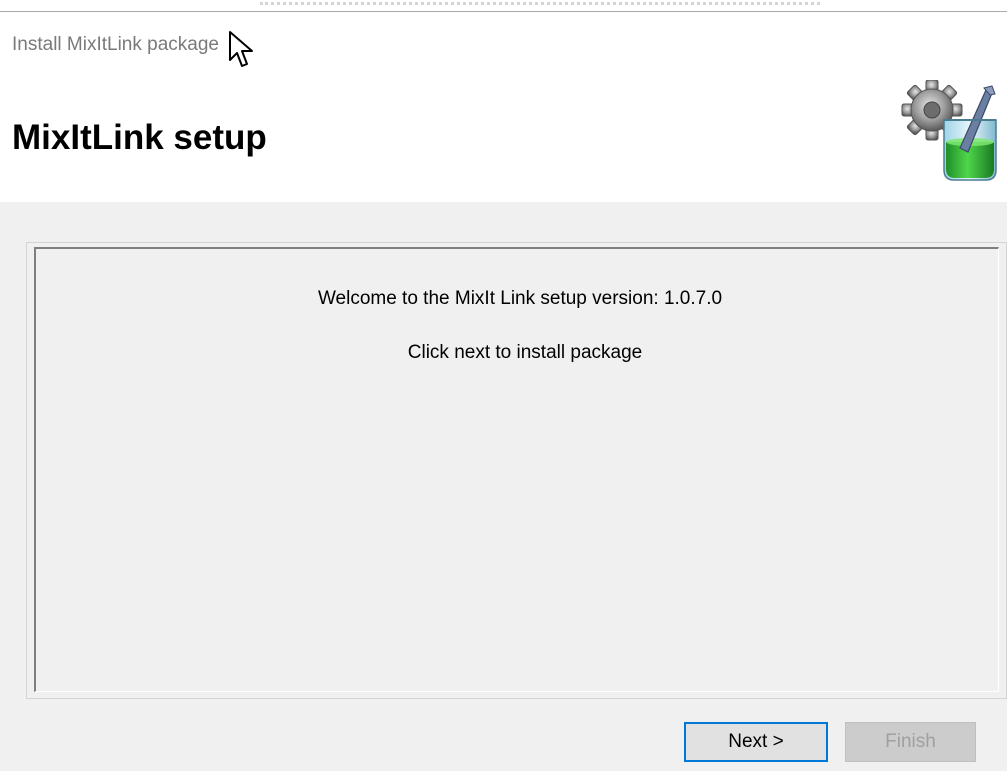  I want to click on instruction-message: Click next to install package, so click(525, 352).